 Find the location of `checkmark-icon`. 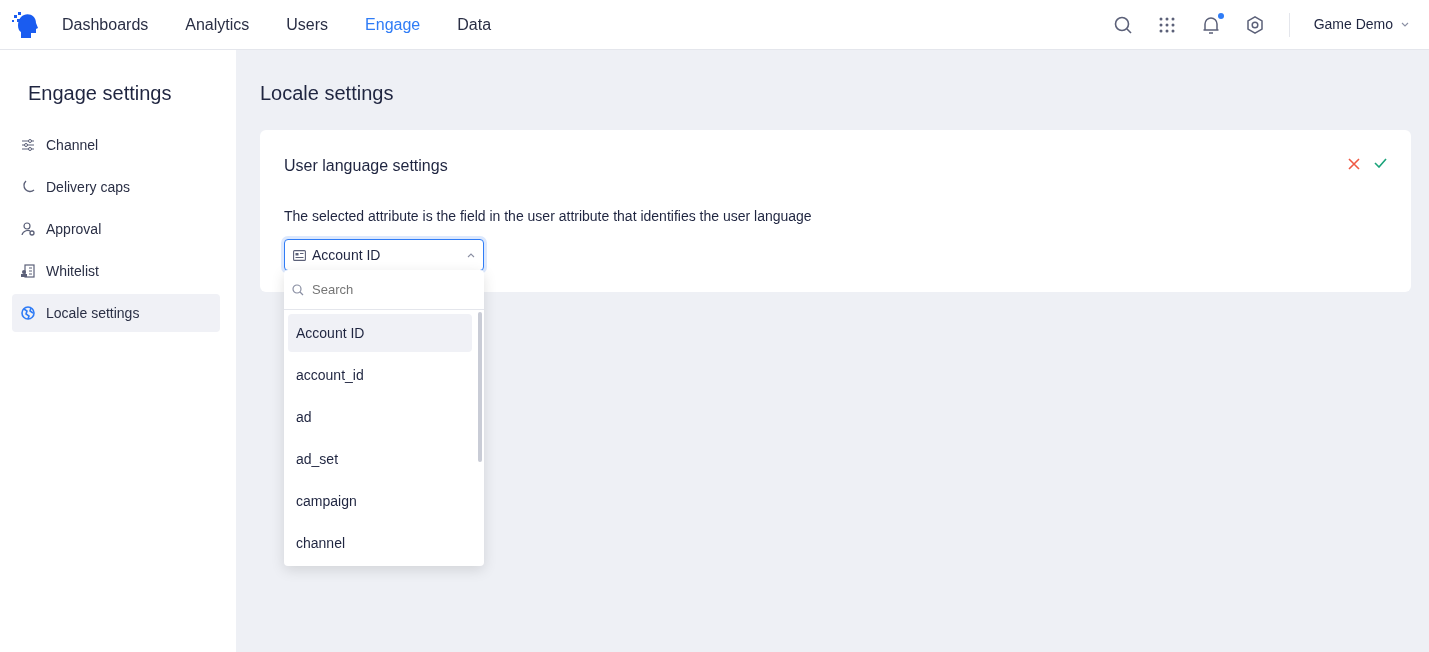

checkmark-icon is located at coordinates (1380, 163).